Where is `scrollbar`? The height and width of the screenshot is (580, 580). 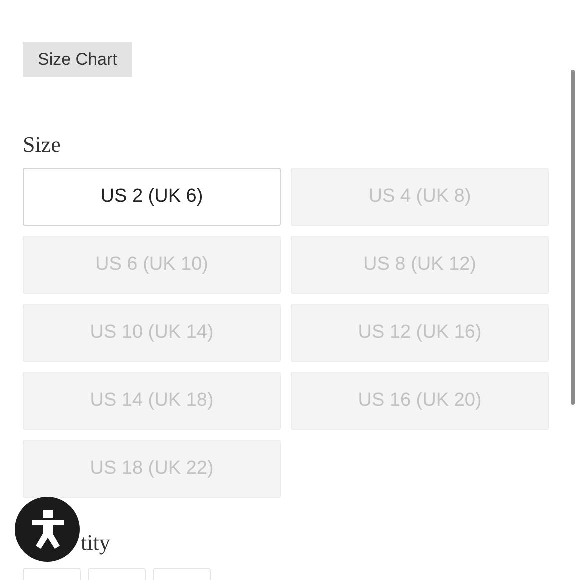
scrollbar is located at coordinates (573, 237).